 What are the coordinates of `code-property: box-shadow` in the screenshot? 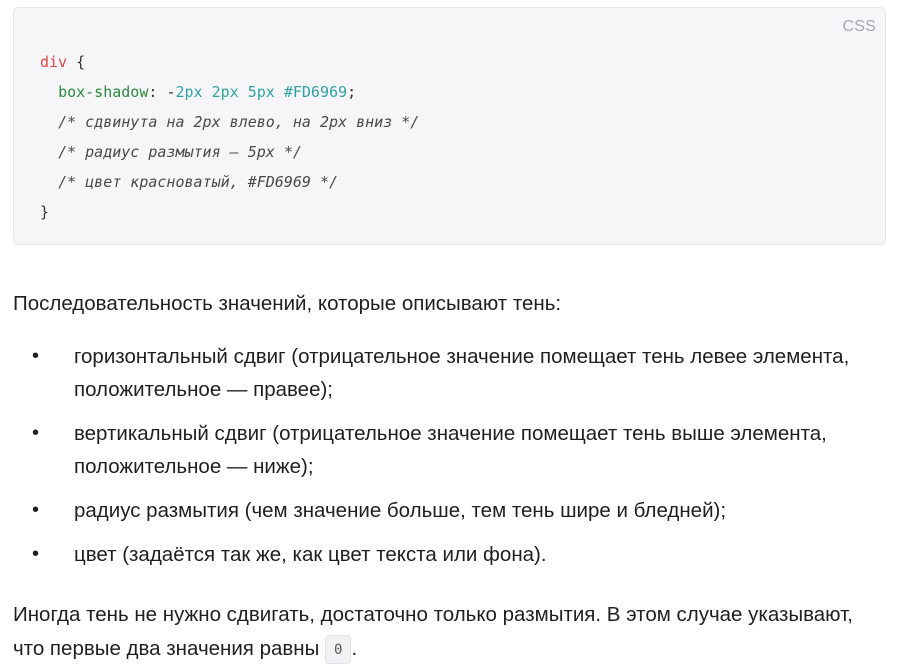 It's located at (103, 92).